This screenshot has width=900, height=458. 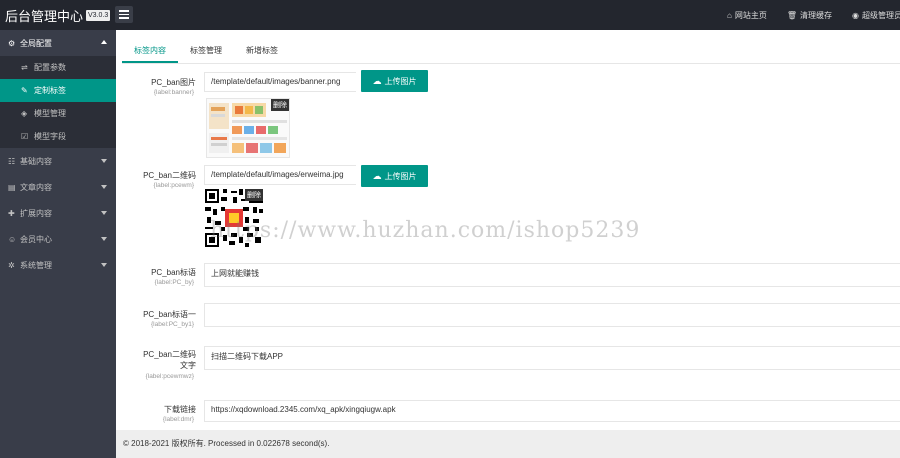 I want to click on tab-tag-manage: 标签管理, so click(x=206, y=52).